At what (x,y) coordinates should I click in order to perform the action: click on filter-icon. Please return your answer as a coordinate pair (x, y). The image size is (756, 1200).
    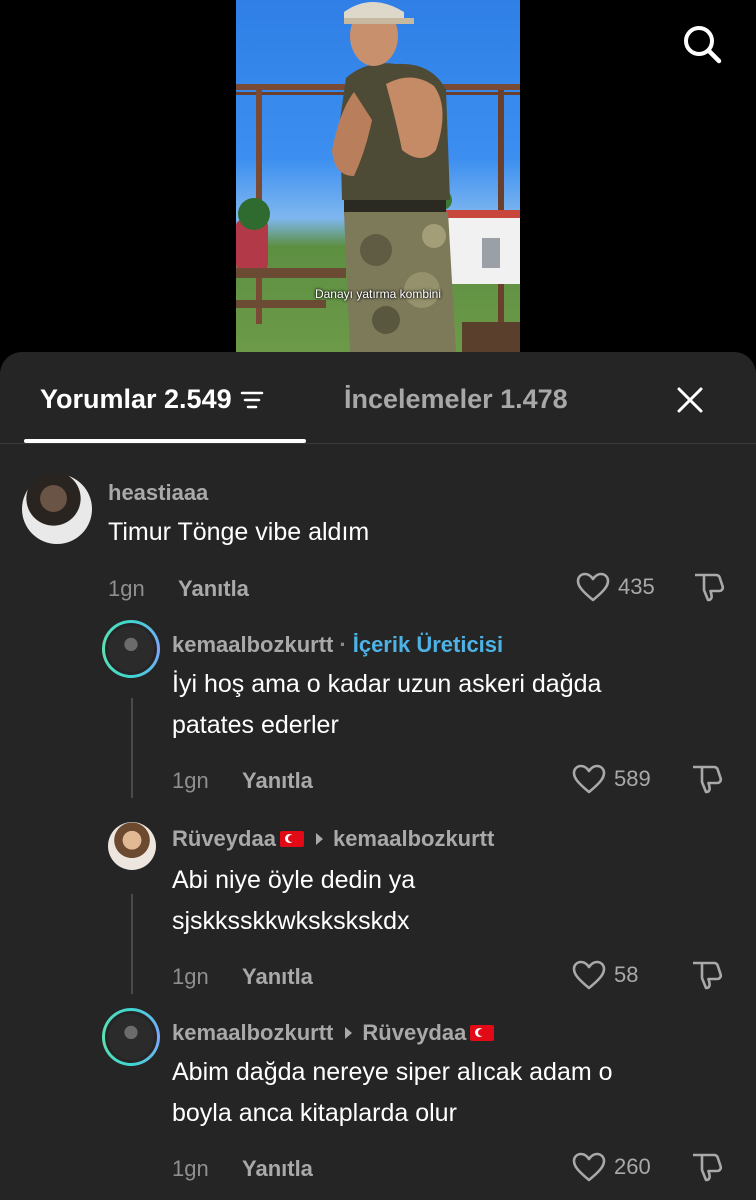
    Looking at the image, I should click on (252, 400).